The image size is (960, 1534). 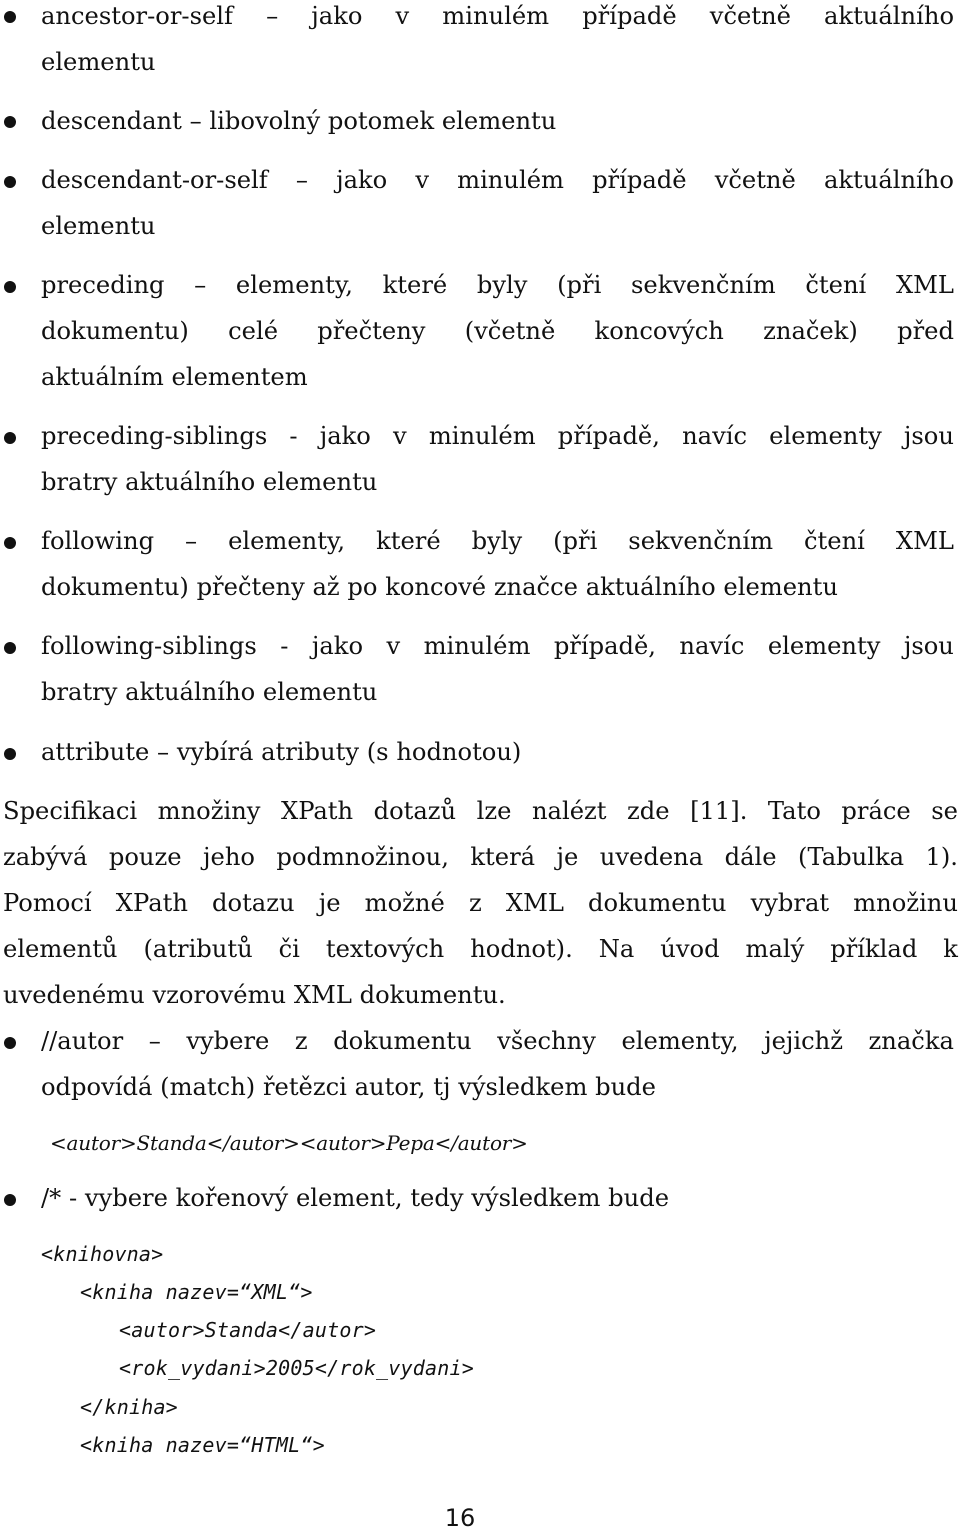 What do you see at coordinates (701, 541) in the screenshot?
I see `word: sekvenčním` at bounding box center [701, 541].